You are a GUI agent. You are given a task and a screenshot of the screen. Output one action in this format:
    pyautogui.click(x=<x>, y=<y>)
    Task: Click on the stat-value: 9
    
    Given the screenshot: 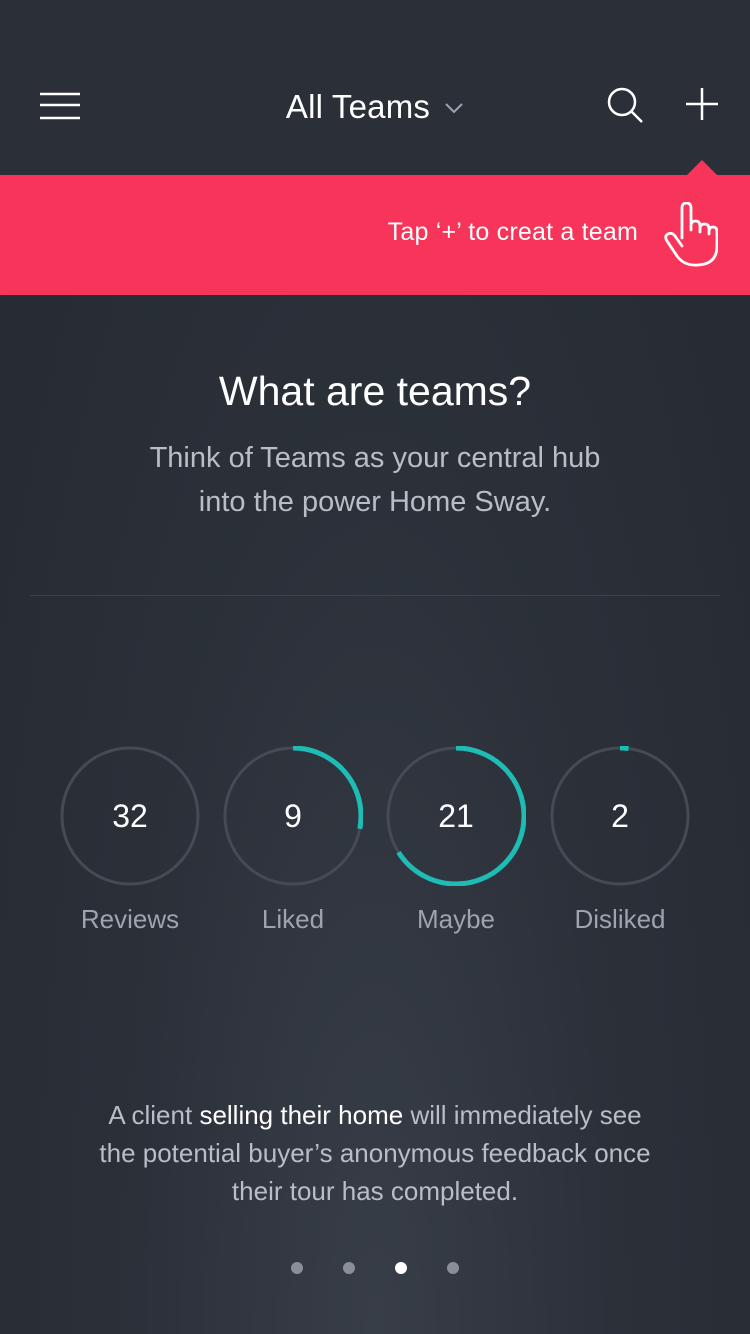 What is the action you would take?
    pyautogui.click(x=293, y=815)
    